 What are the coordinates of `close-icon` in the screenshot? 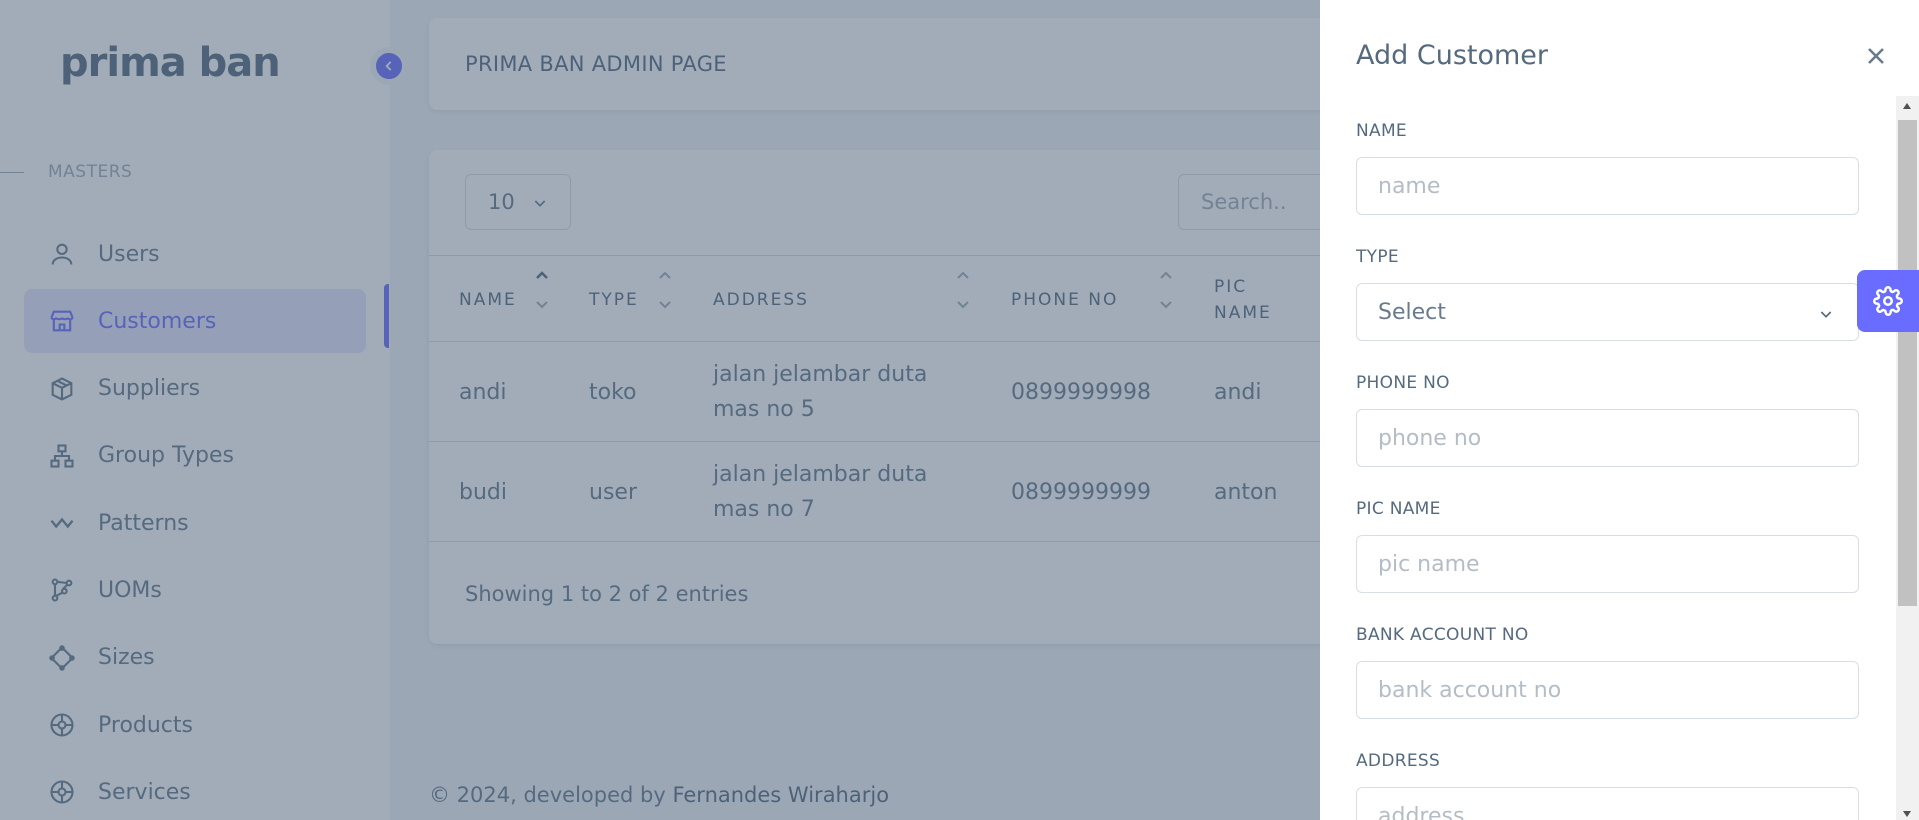 It's located at (1876, 56).